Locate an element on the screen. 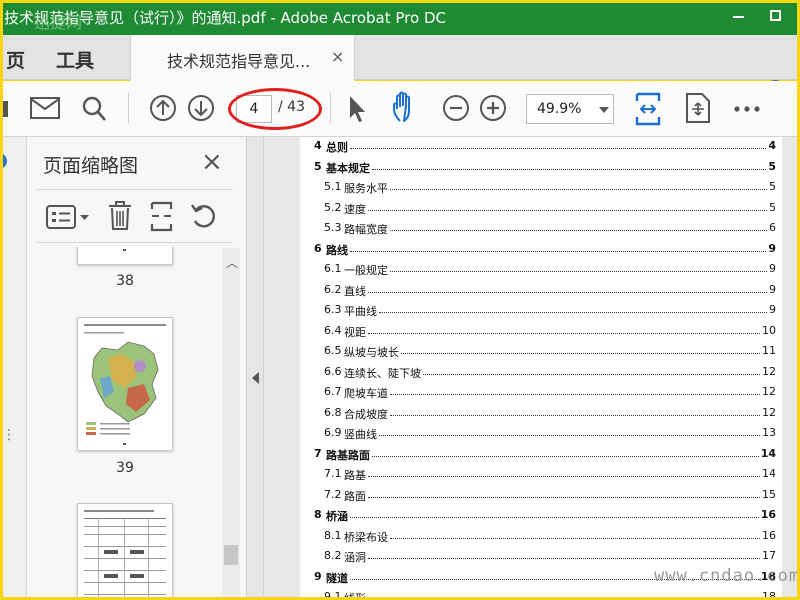 The height and width of the screenshot is (600, 800). toc-section: 5.2 速度 5 is located at coordinates (545, 209).